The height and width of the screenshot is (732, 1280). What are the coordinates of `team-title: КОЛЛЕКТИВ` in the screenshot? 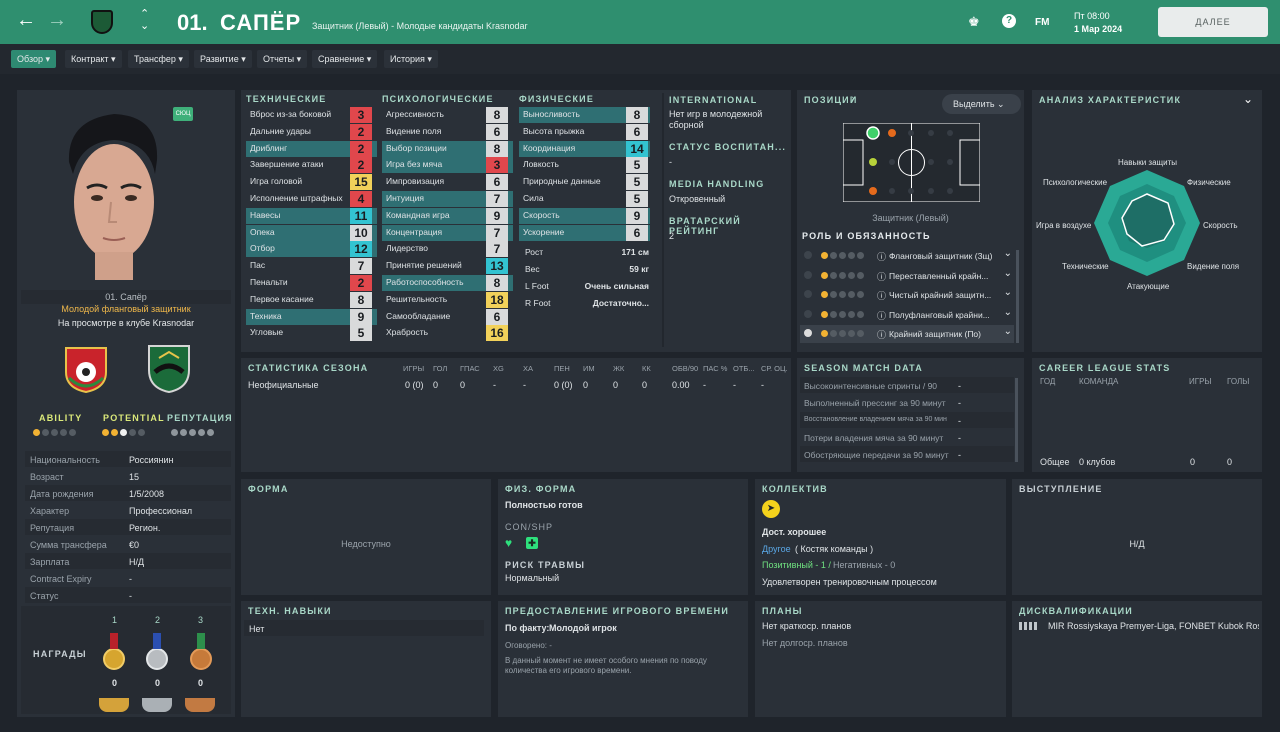 It's located at (795, 489).